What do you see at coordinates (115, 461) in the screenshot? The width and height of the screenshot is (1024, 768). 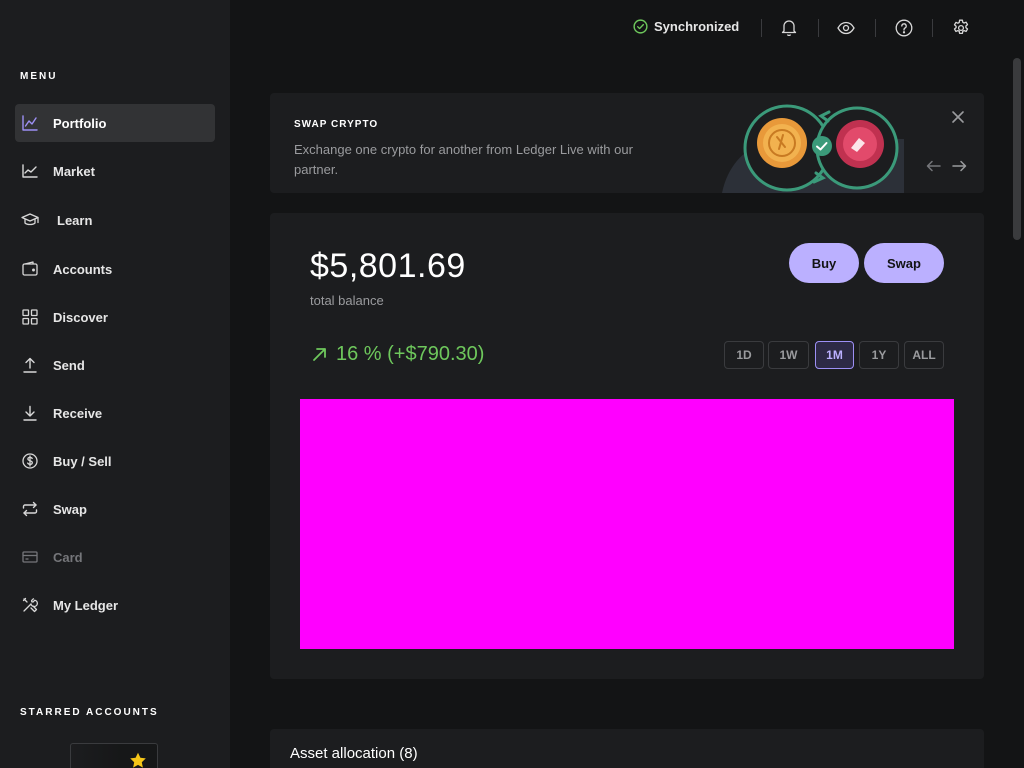 I see `sidebar-item-buy-sell: Buy / Sell` at bounding box center [115, 461].